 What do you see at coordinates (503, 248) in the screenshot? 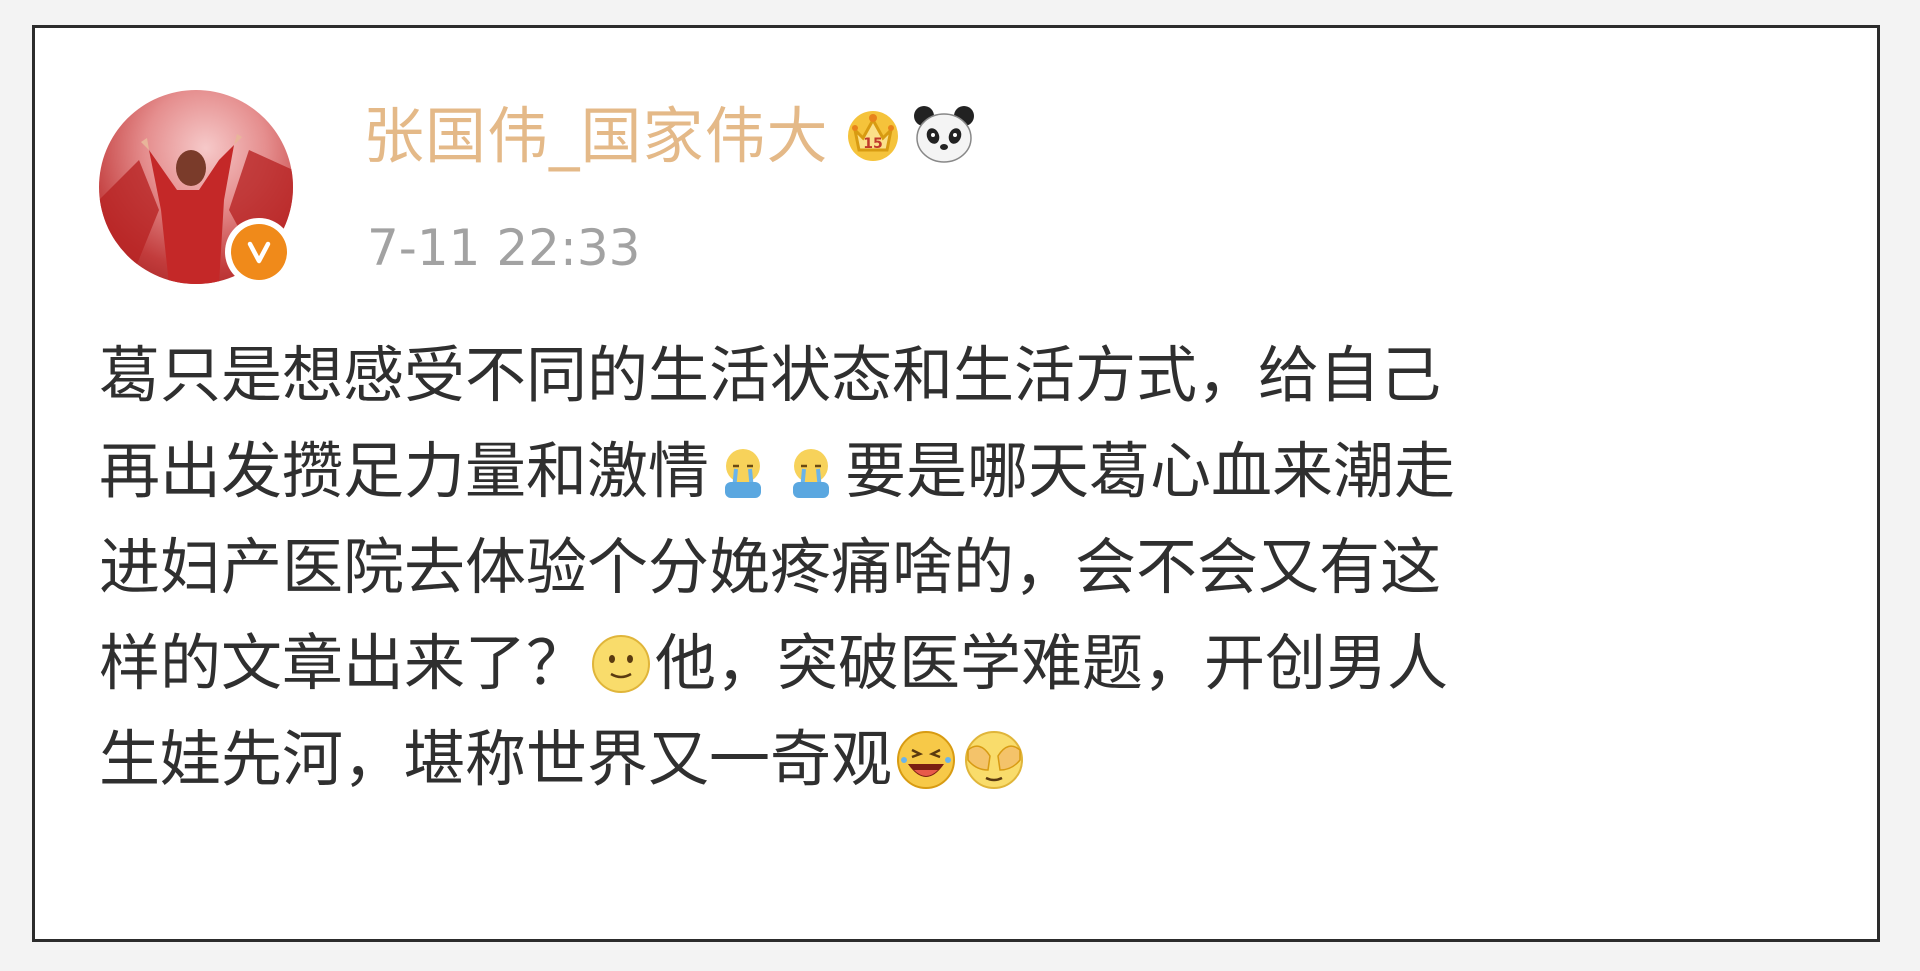
I see `post-timestamp: 7-11 22:33` at bounding box center [503, 248].